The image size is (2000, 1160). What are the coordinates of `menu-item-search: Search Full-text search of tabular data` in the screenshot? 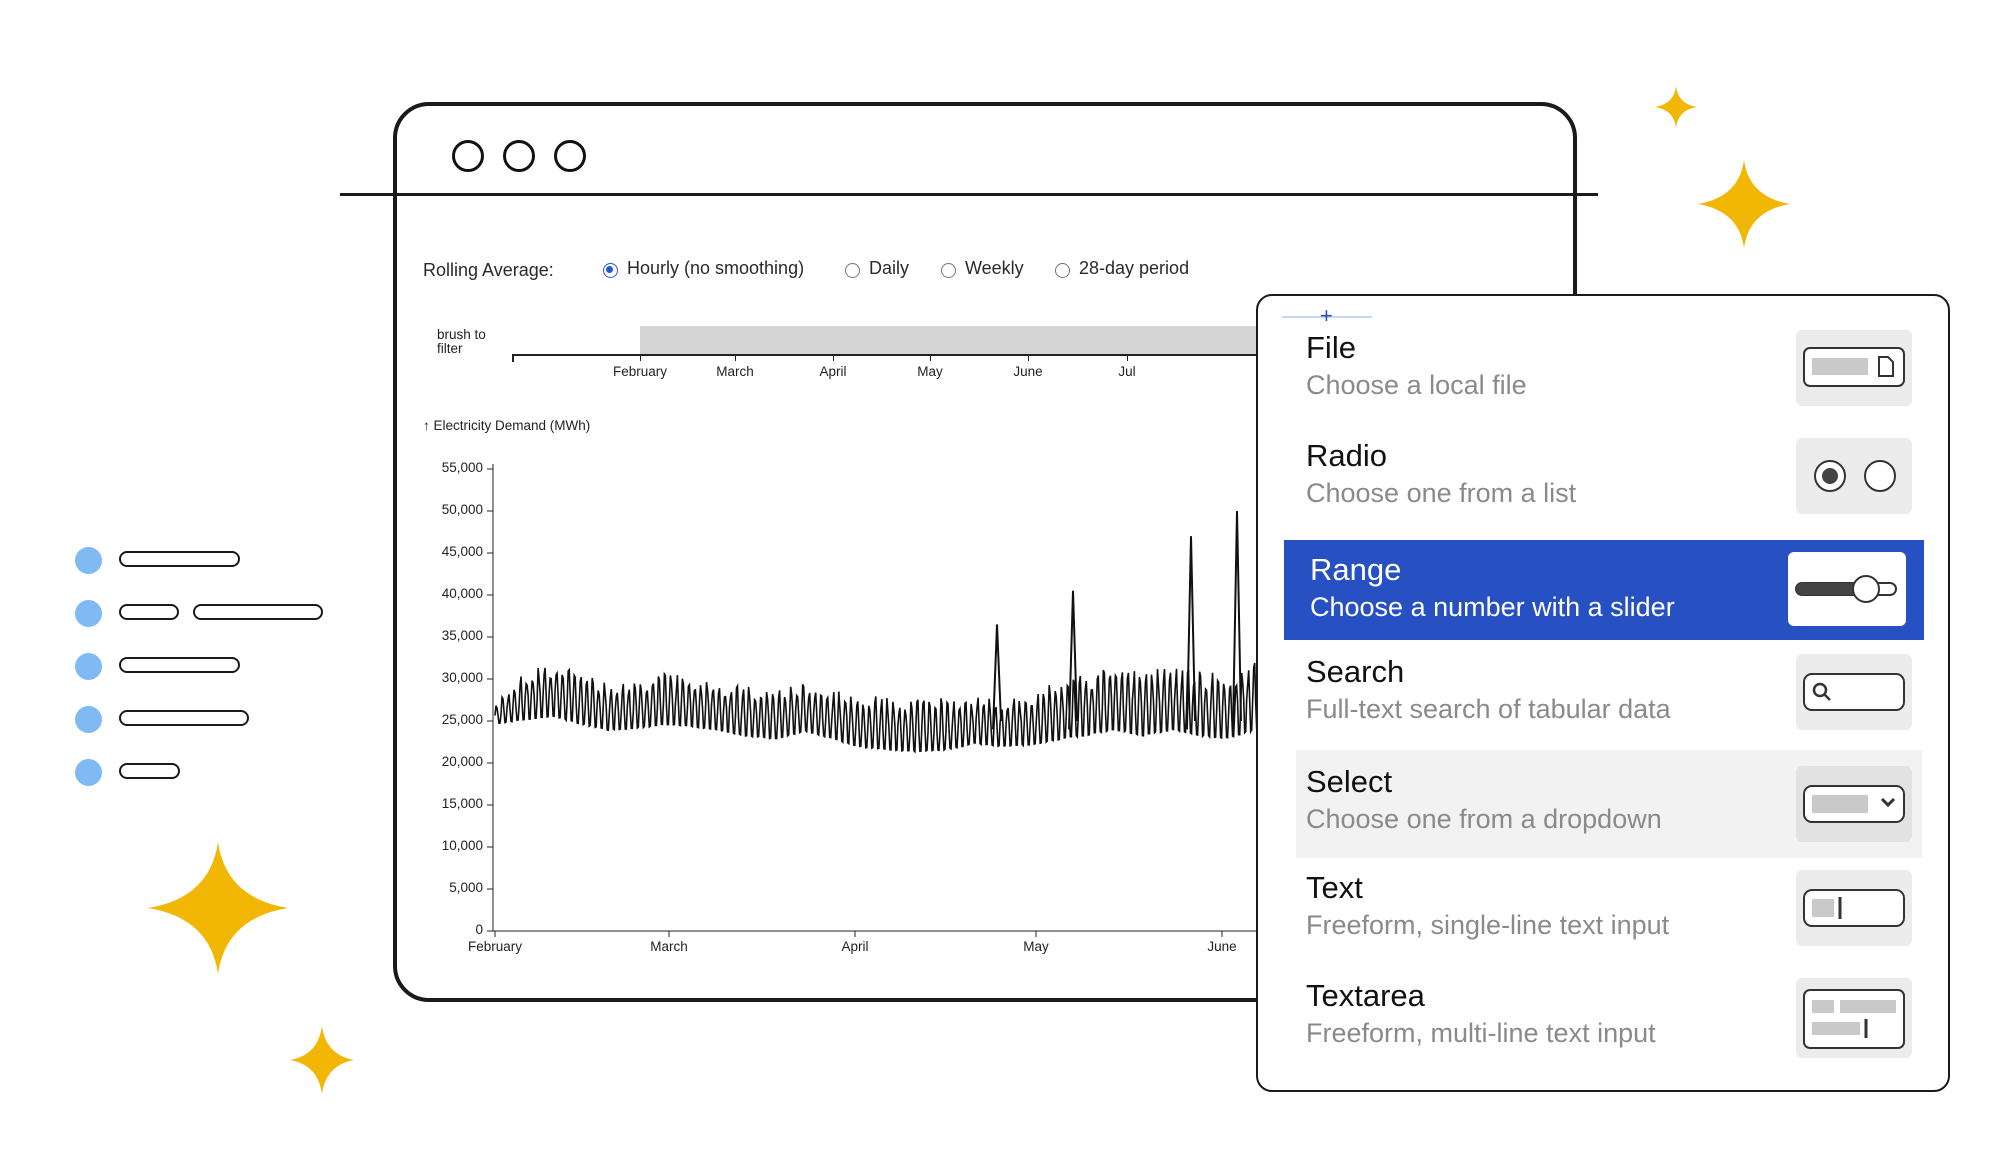 It's located at (1603, 700).